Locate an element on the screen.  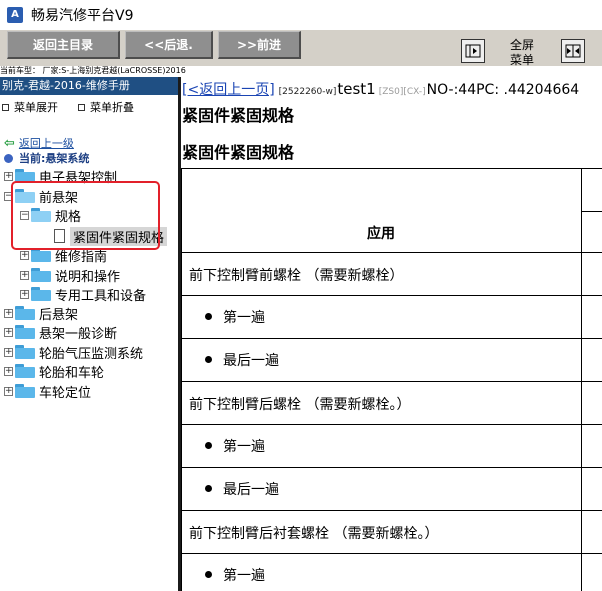
expand-all-label: 菜单展开 is located at coordinates (36, 107).